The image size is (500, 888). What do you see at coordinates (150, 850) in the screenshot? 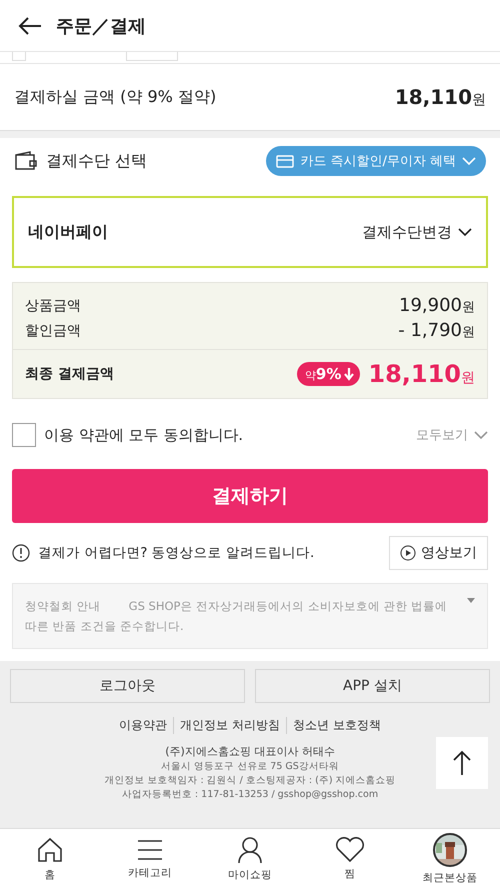
I see `menu-icon` at bounding box center [150, 850].